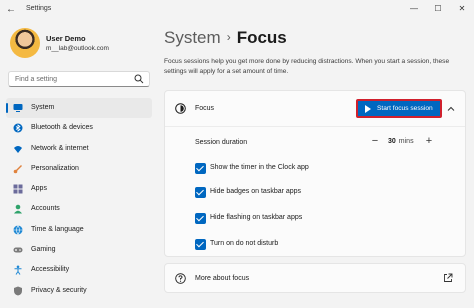 The image size is (474, 308). I want to click on more-about-focus-link: More about focus, so click(315, 278).